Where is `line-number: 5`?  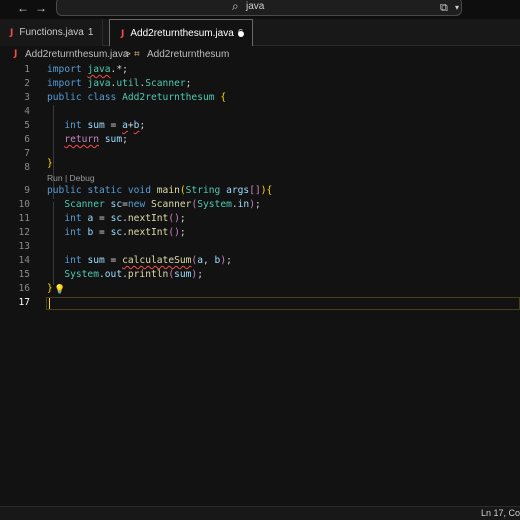 line-number: 5 is located at coordinates (27, 125).